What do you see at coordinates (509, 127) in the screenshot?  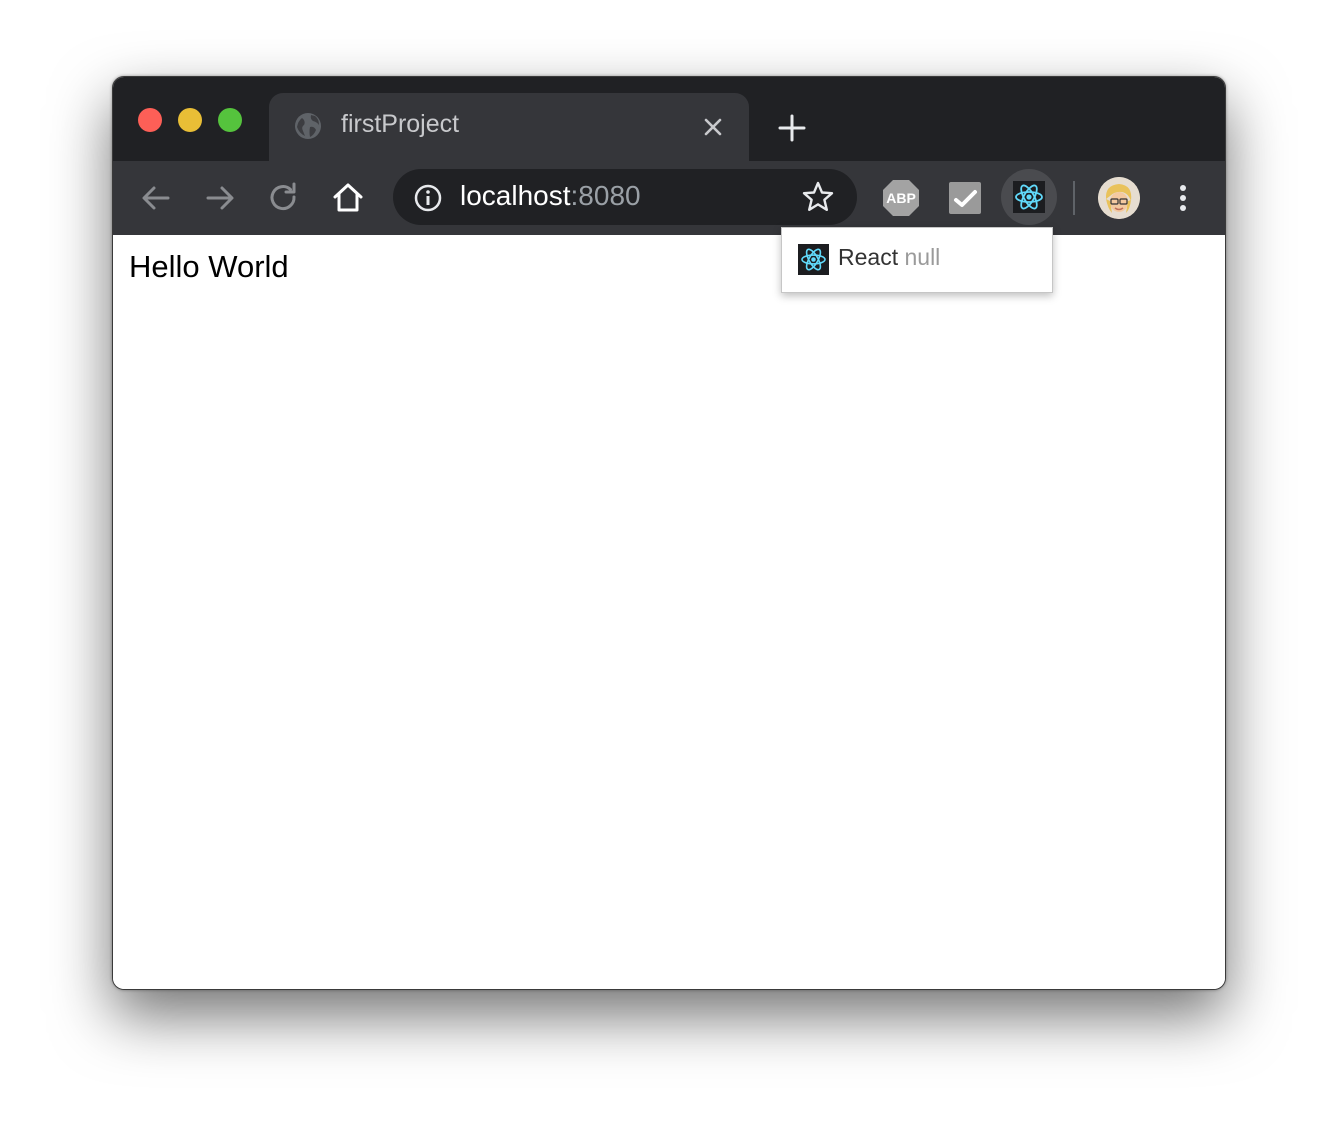 I see `tab-firstproject: firstProject` at bounding box center [509, 127].